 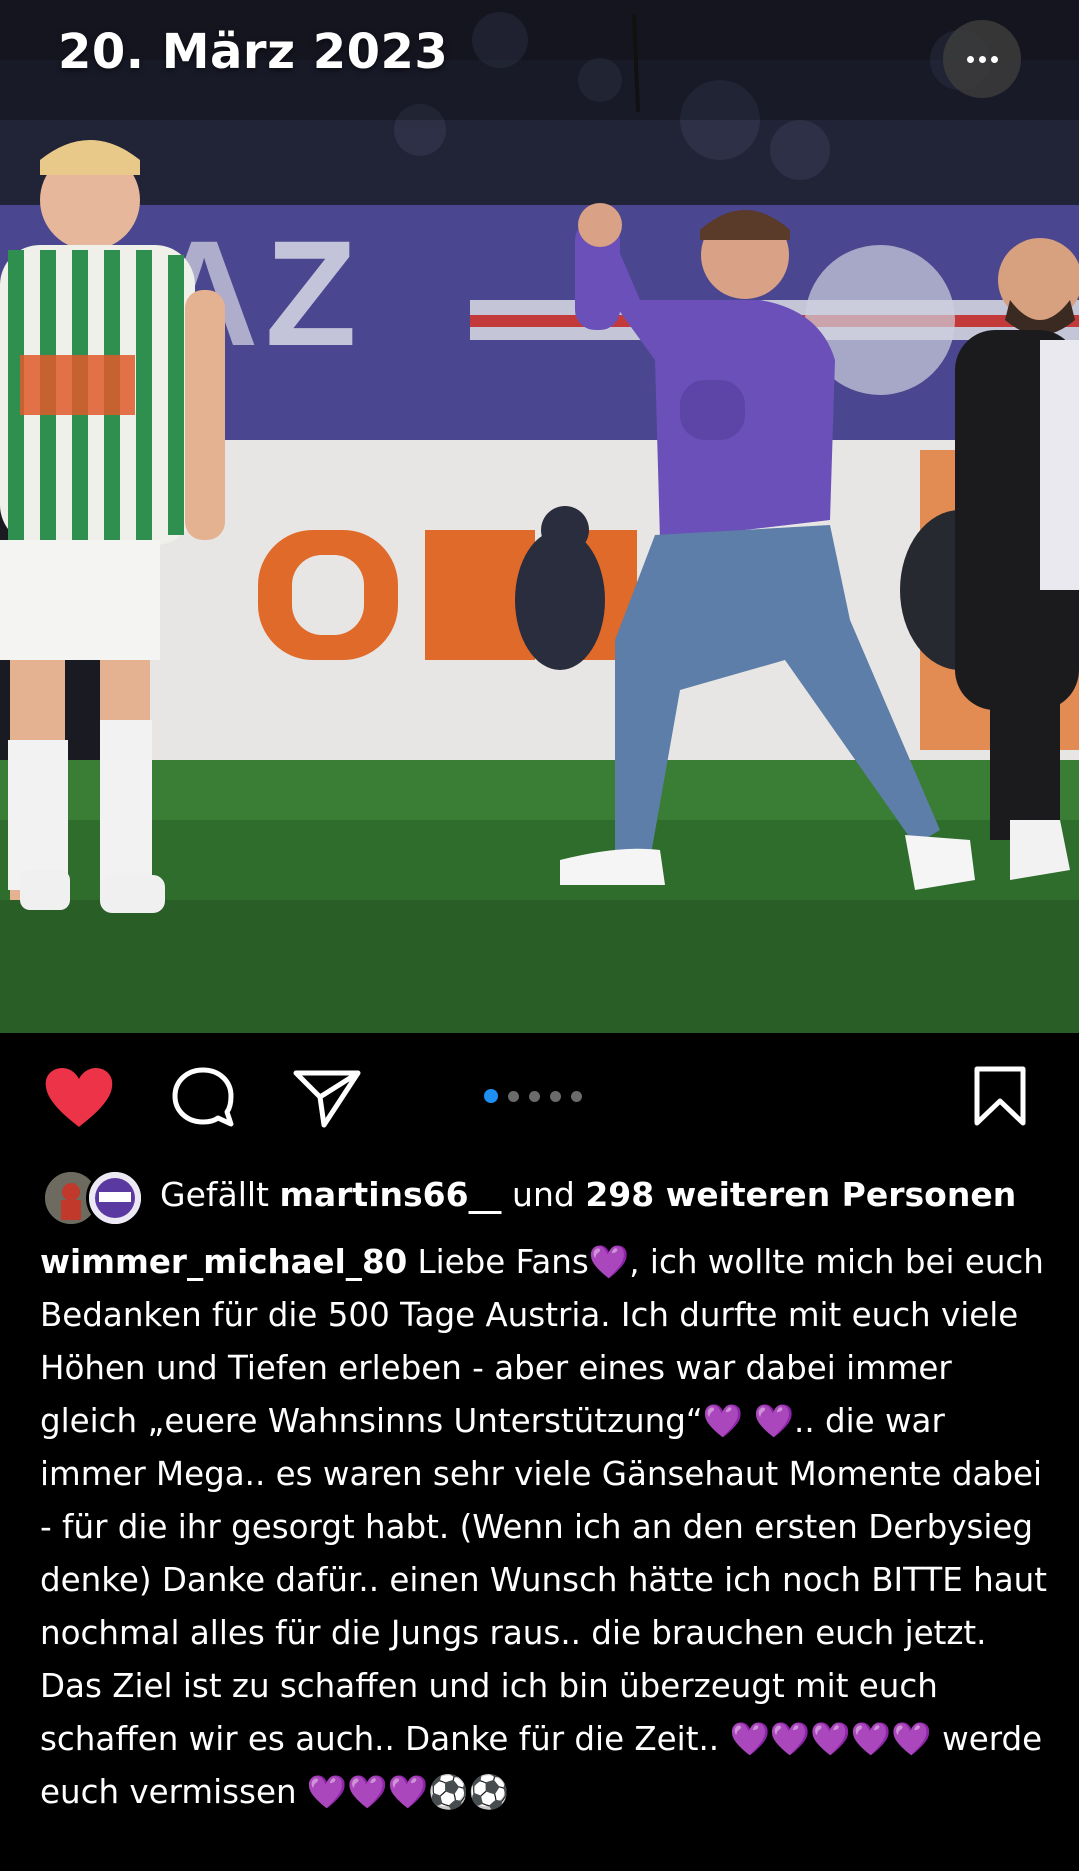 I want to click on caption-text-1: Liebe Fans, so click(x=498, y=1262).